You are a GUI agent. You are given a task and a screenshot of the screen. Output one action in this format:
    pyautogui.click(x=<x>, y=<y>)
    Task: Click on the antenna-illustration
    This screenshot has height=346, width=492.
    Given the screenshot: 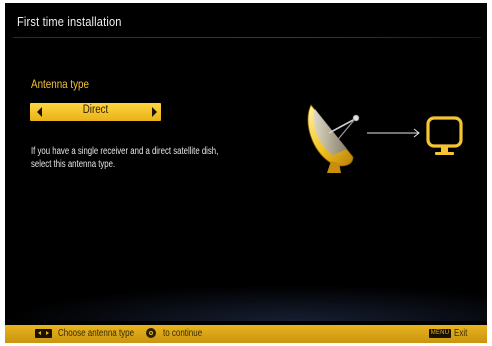 What is the action you would take?
    pyautogui.click(x=385, y=138)
    